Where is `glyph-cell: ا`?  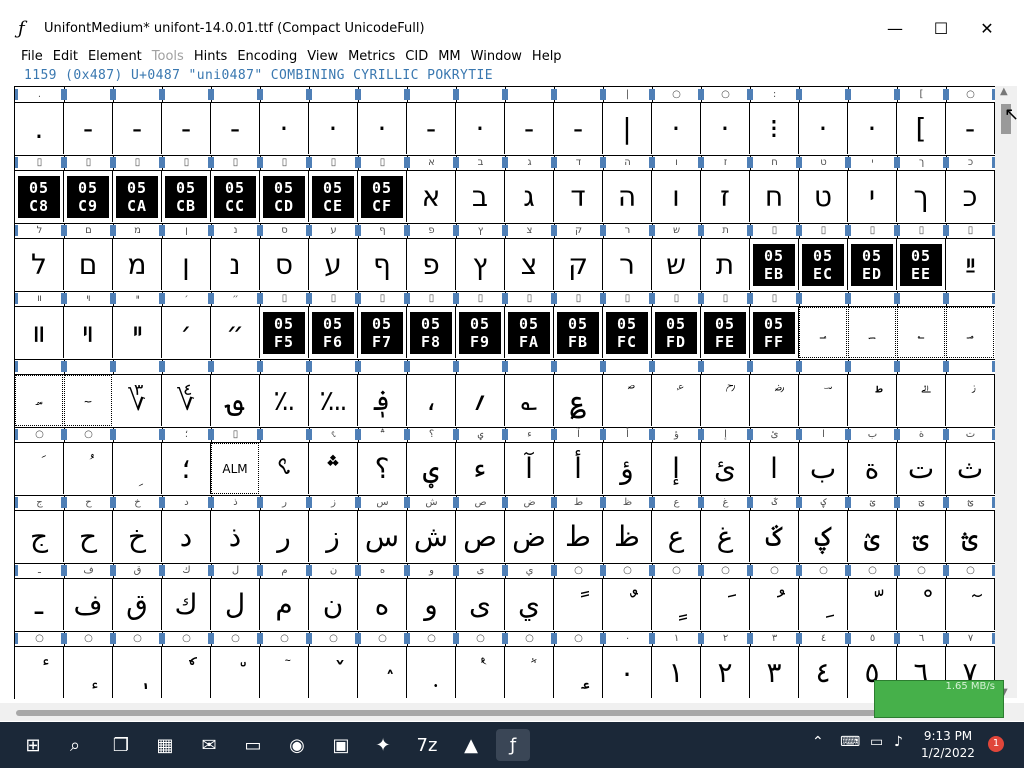 glyph-cell: ا is located at coordinates (774, 468).